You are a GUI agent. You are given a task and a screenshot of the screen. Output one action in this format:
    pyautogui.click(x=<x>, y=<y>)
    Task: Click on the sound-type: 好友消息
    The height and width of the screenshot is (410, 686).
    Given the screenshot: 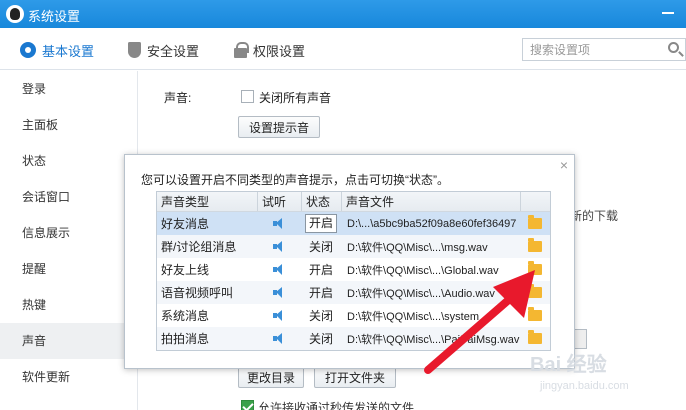 What is the action you would take?
    pyautogui.click(x=185, y=224)
    